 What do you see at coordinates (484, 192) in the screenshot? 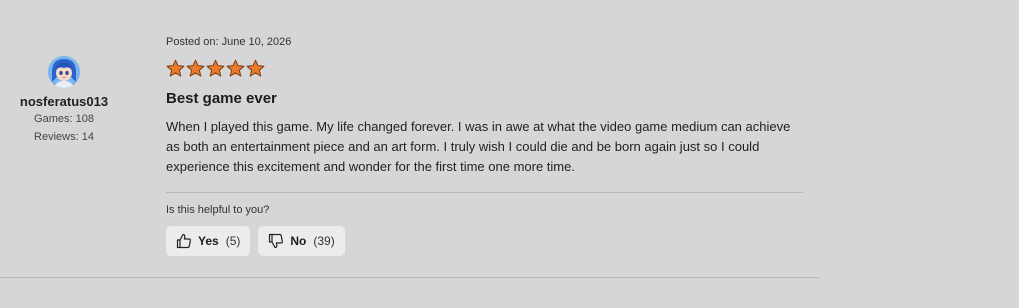
I see `divider` at bounding box center [484, 192].